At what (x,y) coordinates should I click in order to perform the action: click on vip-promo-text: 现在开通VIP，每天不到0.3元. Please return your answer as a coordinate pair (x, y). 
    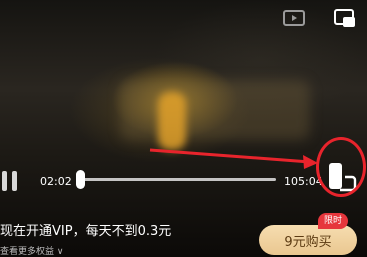
    Looking at the image, I should click on (86, 231).